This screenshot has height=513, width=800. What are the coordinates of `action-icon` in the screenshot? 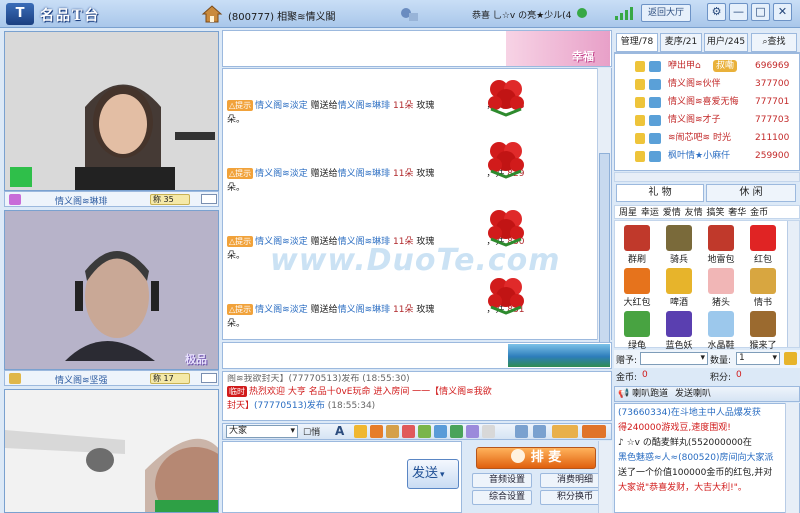 It's located at (392, 431).